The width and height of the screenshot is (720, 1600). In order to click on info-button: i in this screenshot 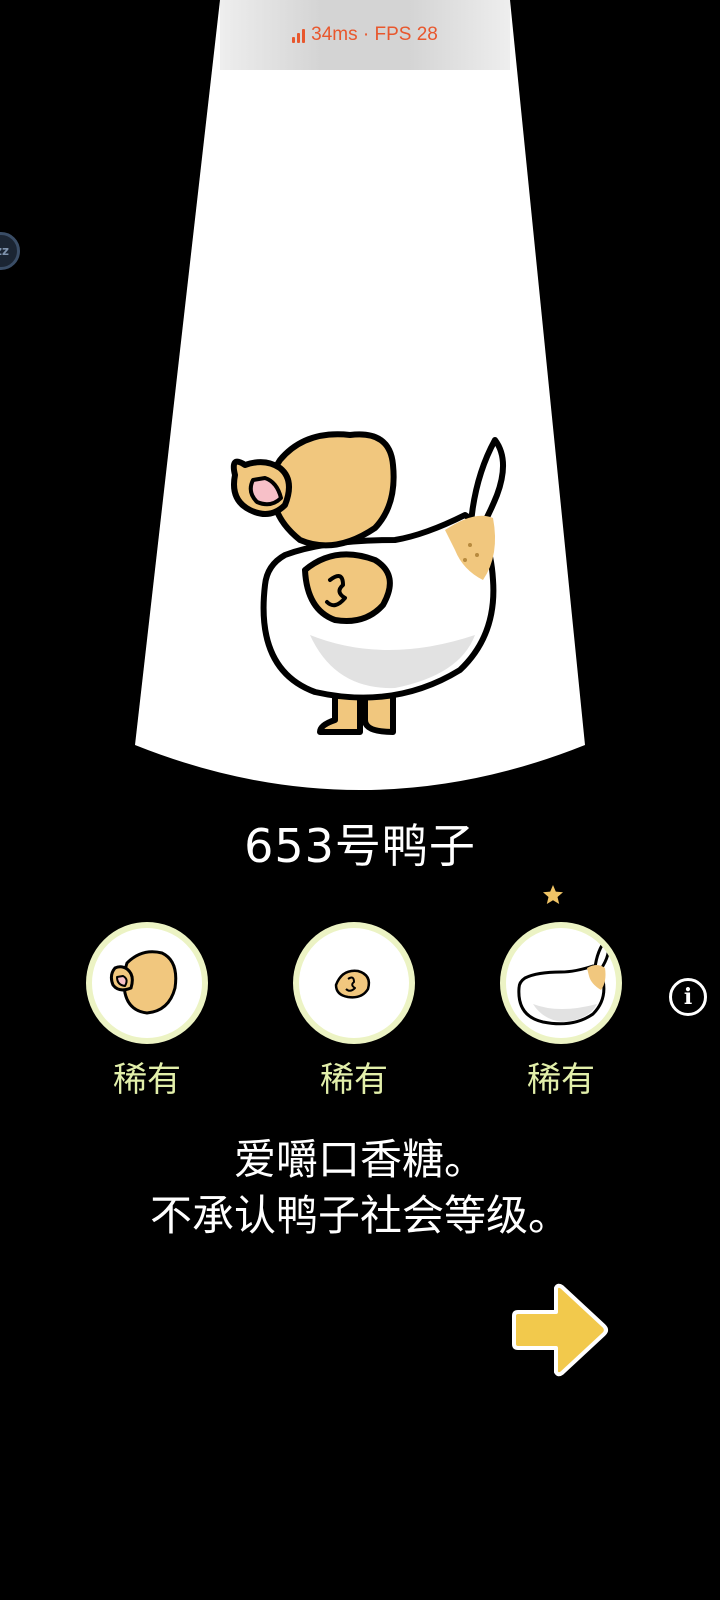, I will do `click(688, 997)`.